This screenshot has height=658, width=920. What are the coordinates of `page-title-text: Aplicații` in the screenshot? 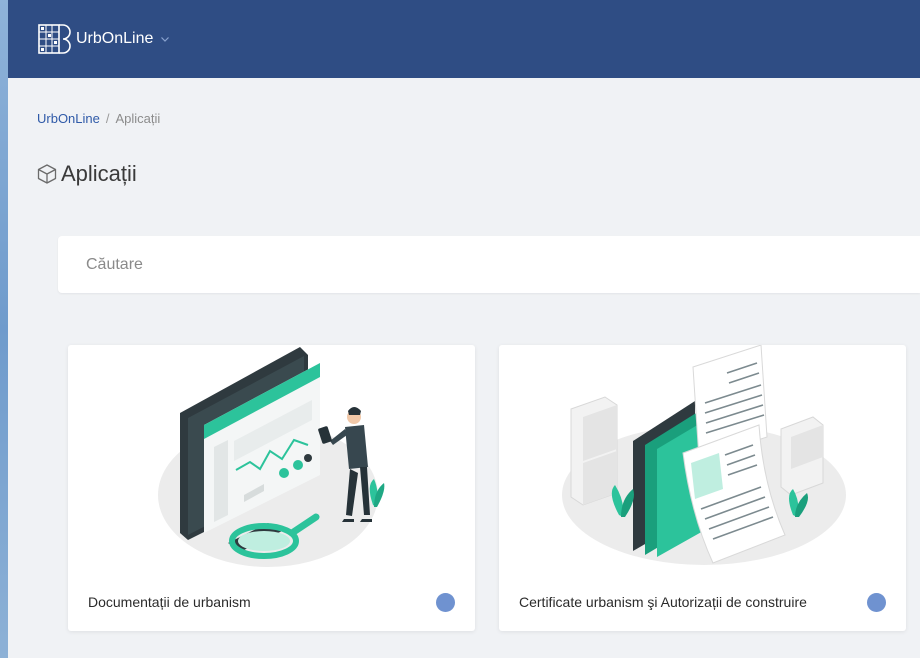 It's located at (99, 173).